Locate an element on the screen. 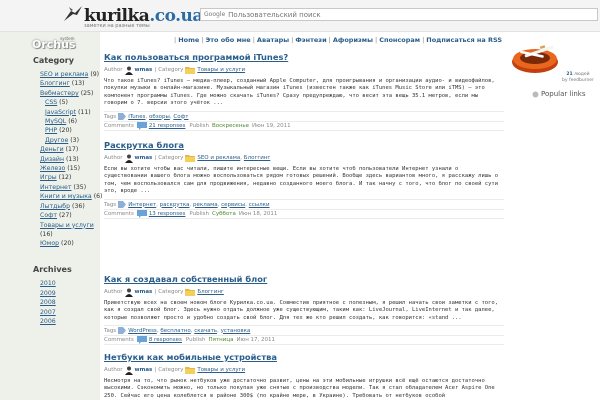 Image resolution: width=600 pixels, height=400 pixels. tag-link: бесплатно is located at coordinates (175, 331).